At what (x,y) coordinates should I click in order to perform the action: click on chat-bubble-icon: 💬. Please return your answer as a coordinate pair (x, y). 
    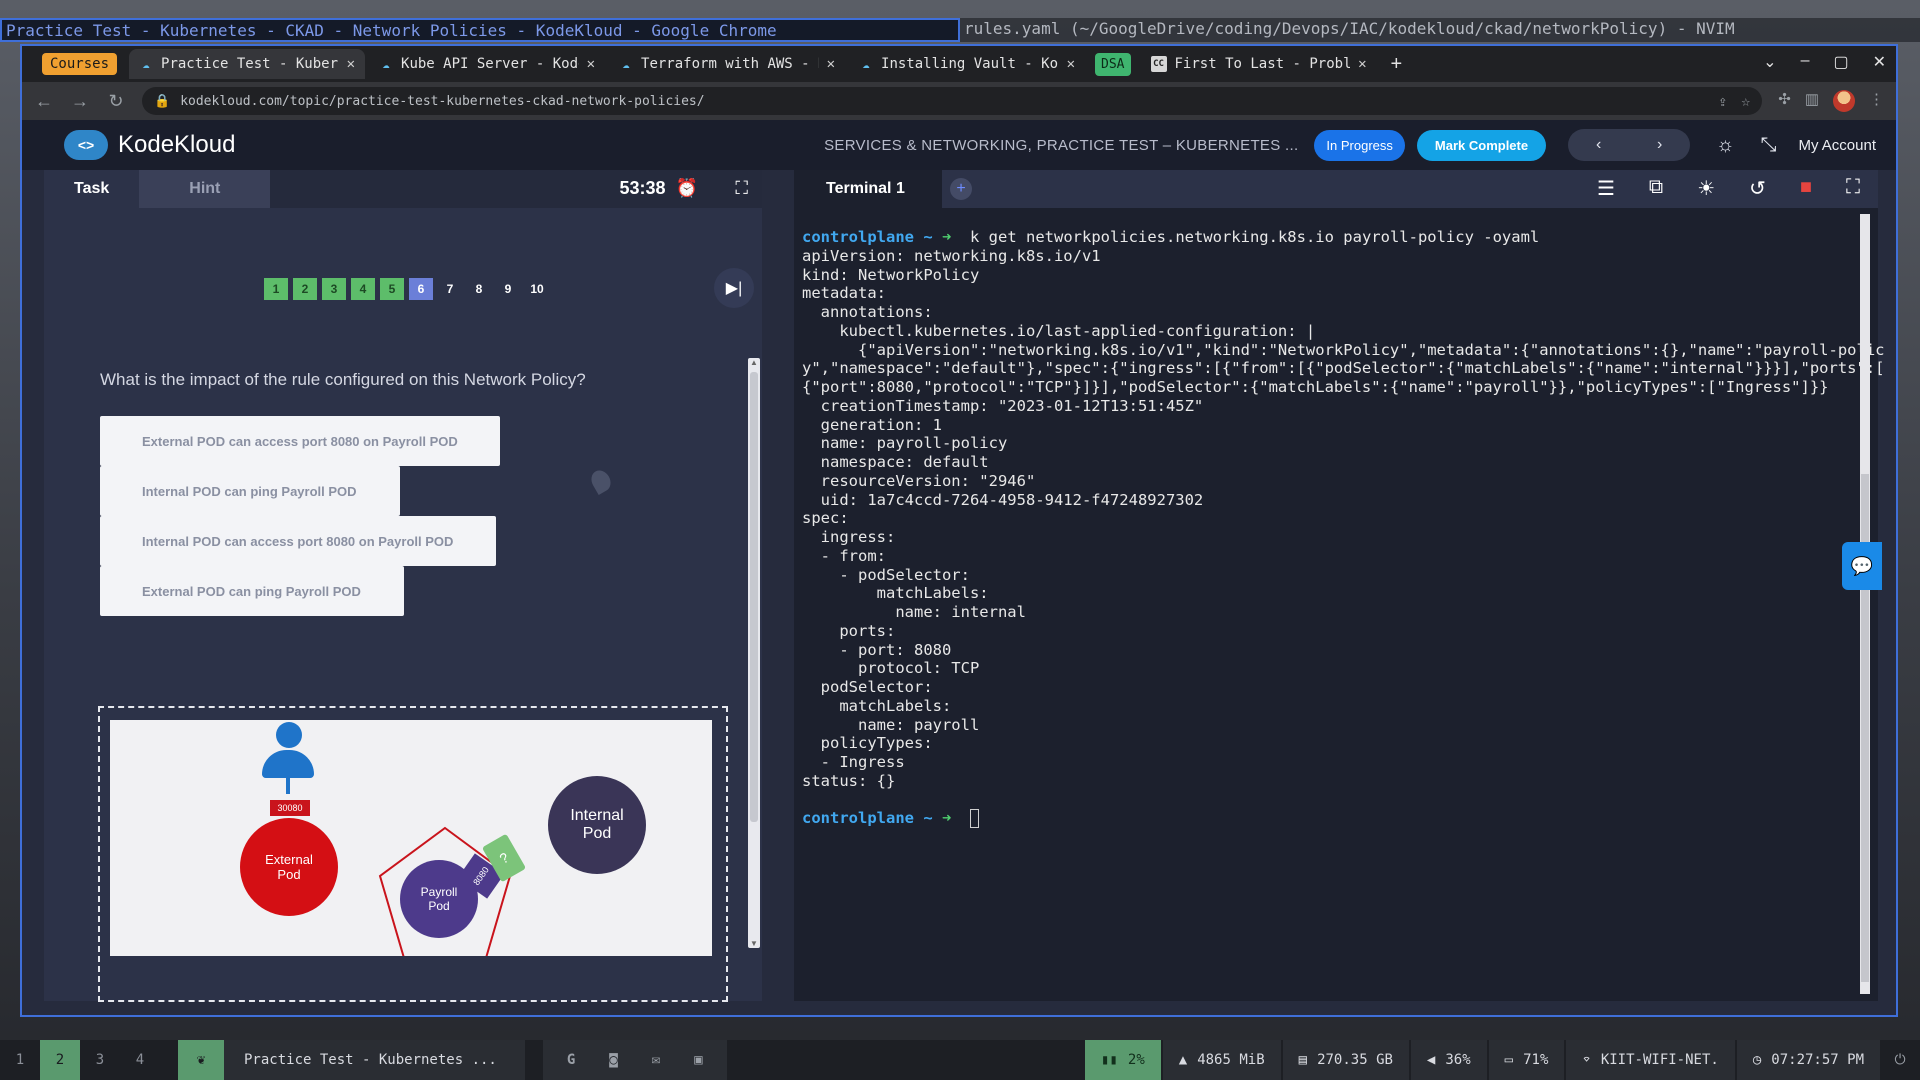
    Looking at the image, I should click on (1862, 566).